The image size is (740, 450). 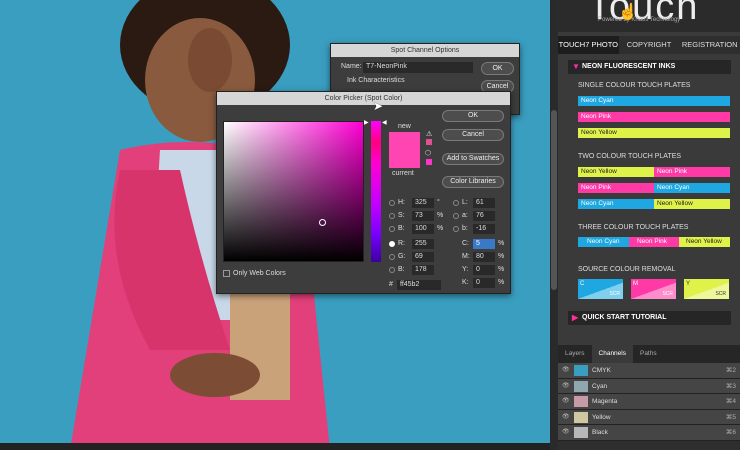 What do you see at coordinates (501, 269) in the screenshot?
I see `y-unit: %` at bounding box center [501, 269].